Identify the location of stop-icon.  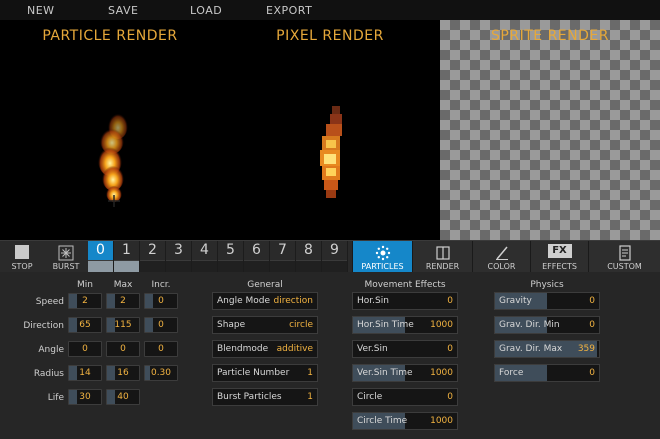
(22, 252).